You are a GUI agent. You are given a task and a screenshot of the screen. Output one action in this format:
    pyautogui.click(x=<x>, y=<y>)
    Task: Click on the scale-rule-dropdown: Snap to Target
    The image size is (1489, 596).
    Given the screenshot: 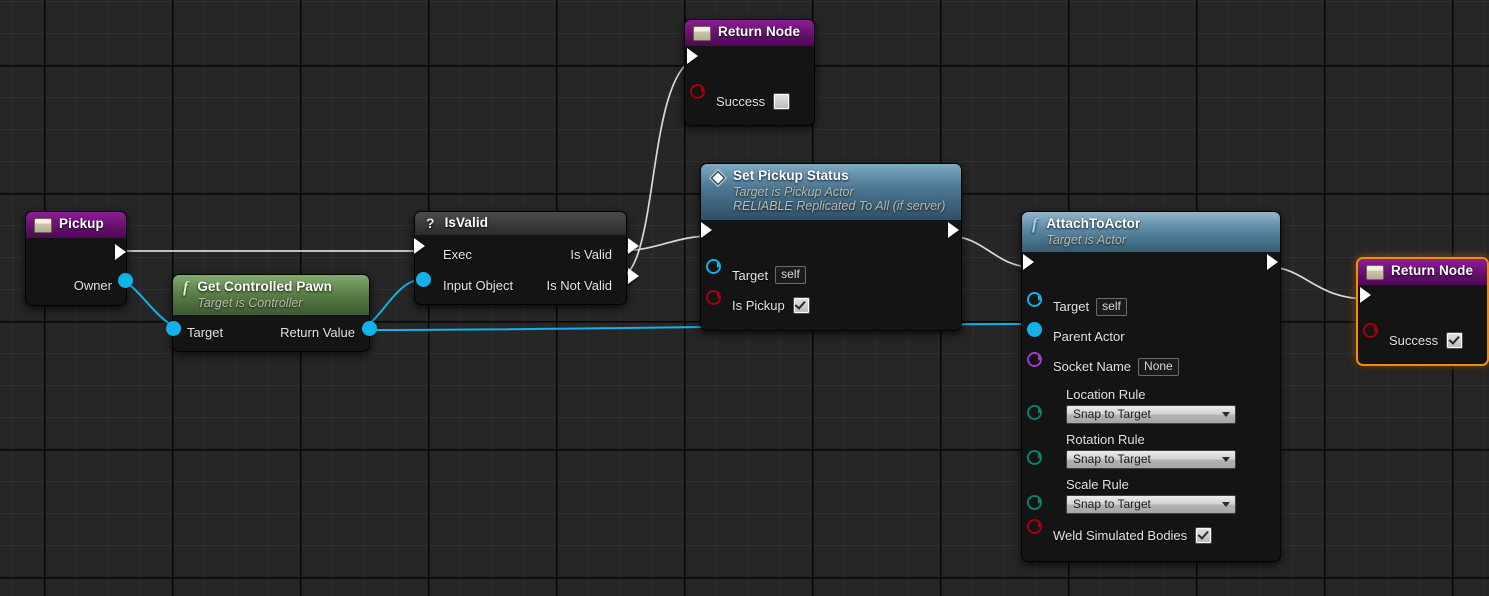 What is the action you would take?
    pyautogui.click(x=1151, y=504)
    